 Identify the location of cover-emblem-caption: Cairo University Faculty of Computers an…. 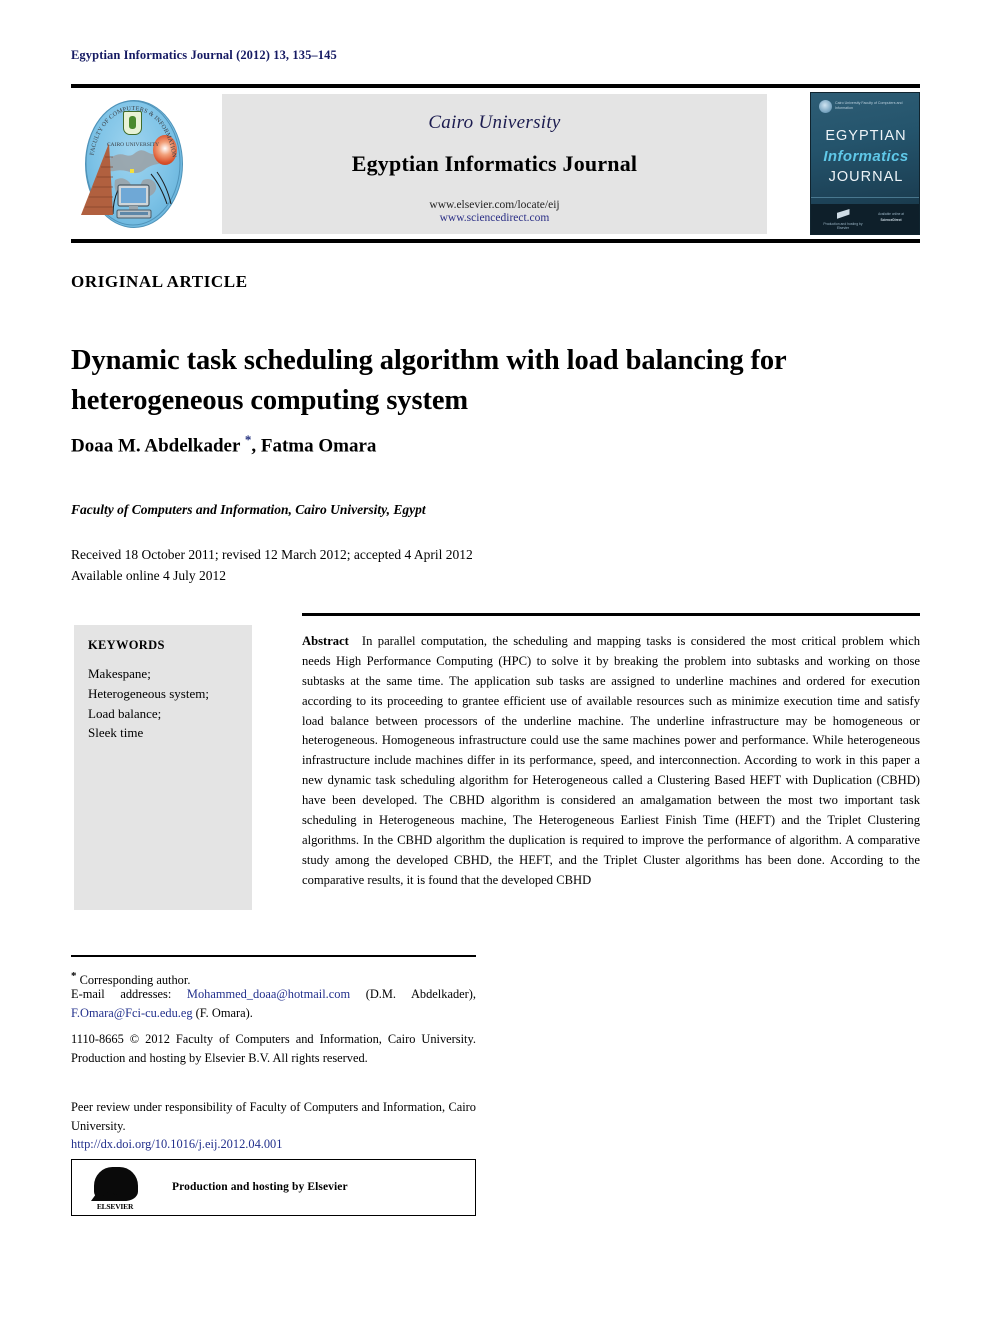
(869, 106).